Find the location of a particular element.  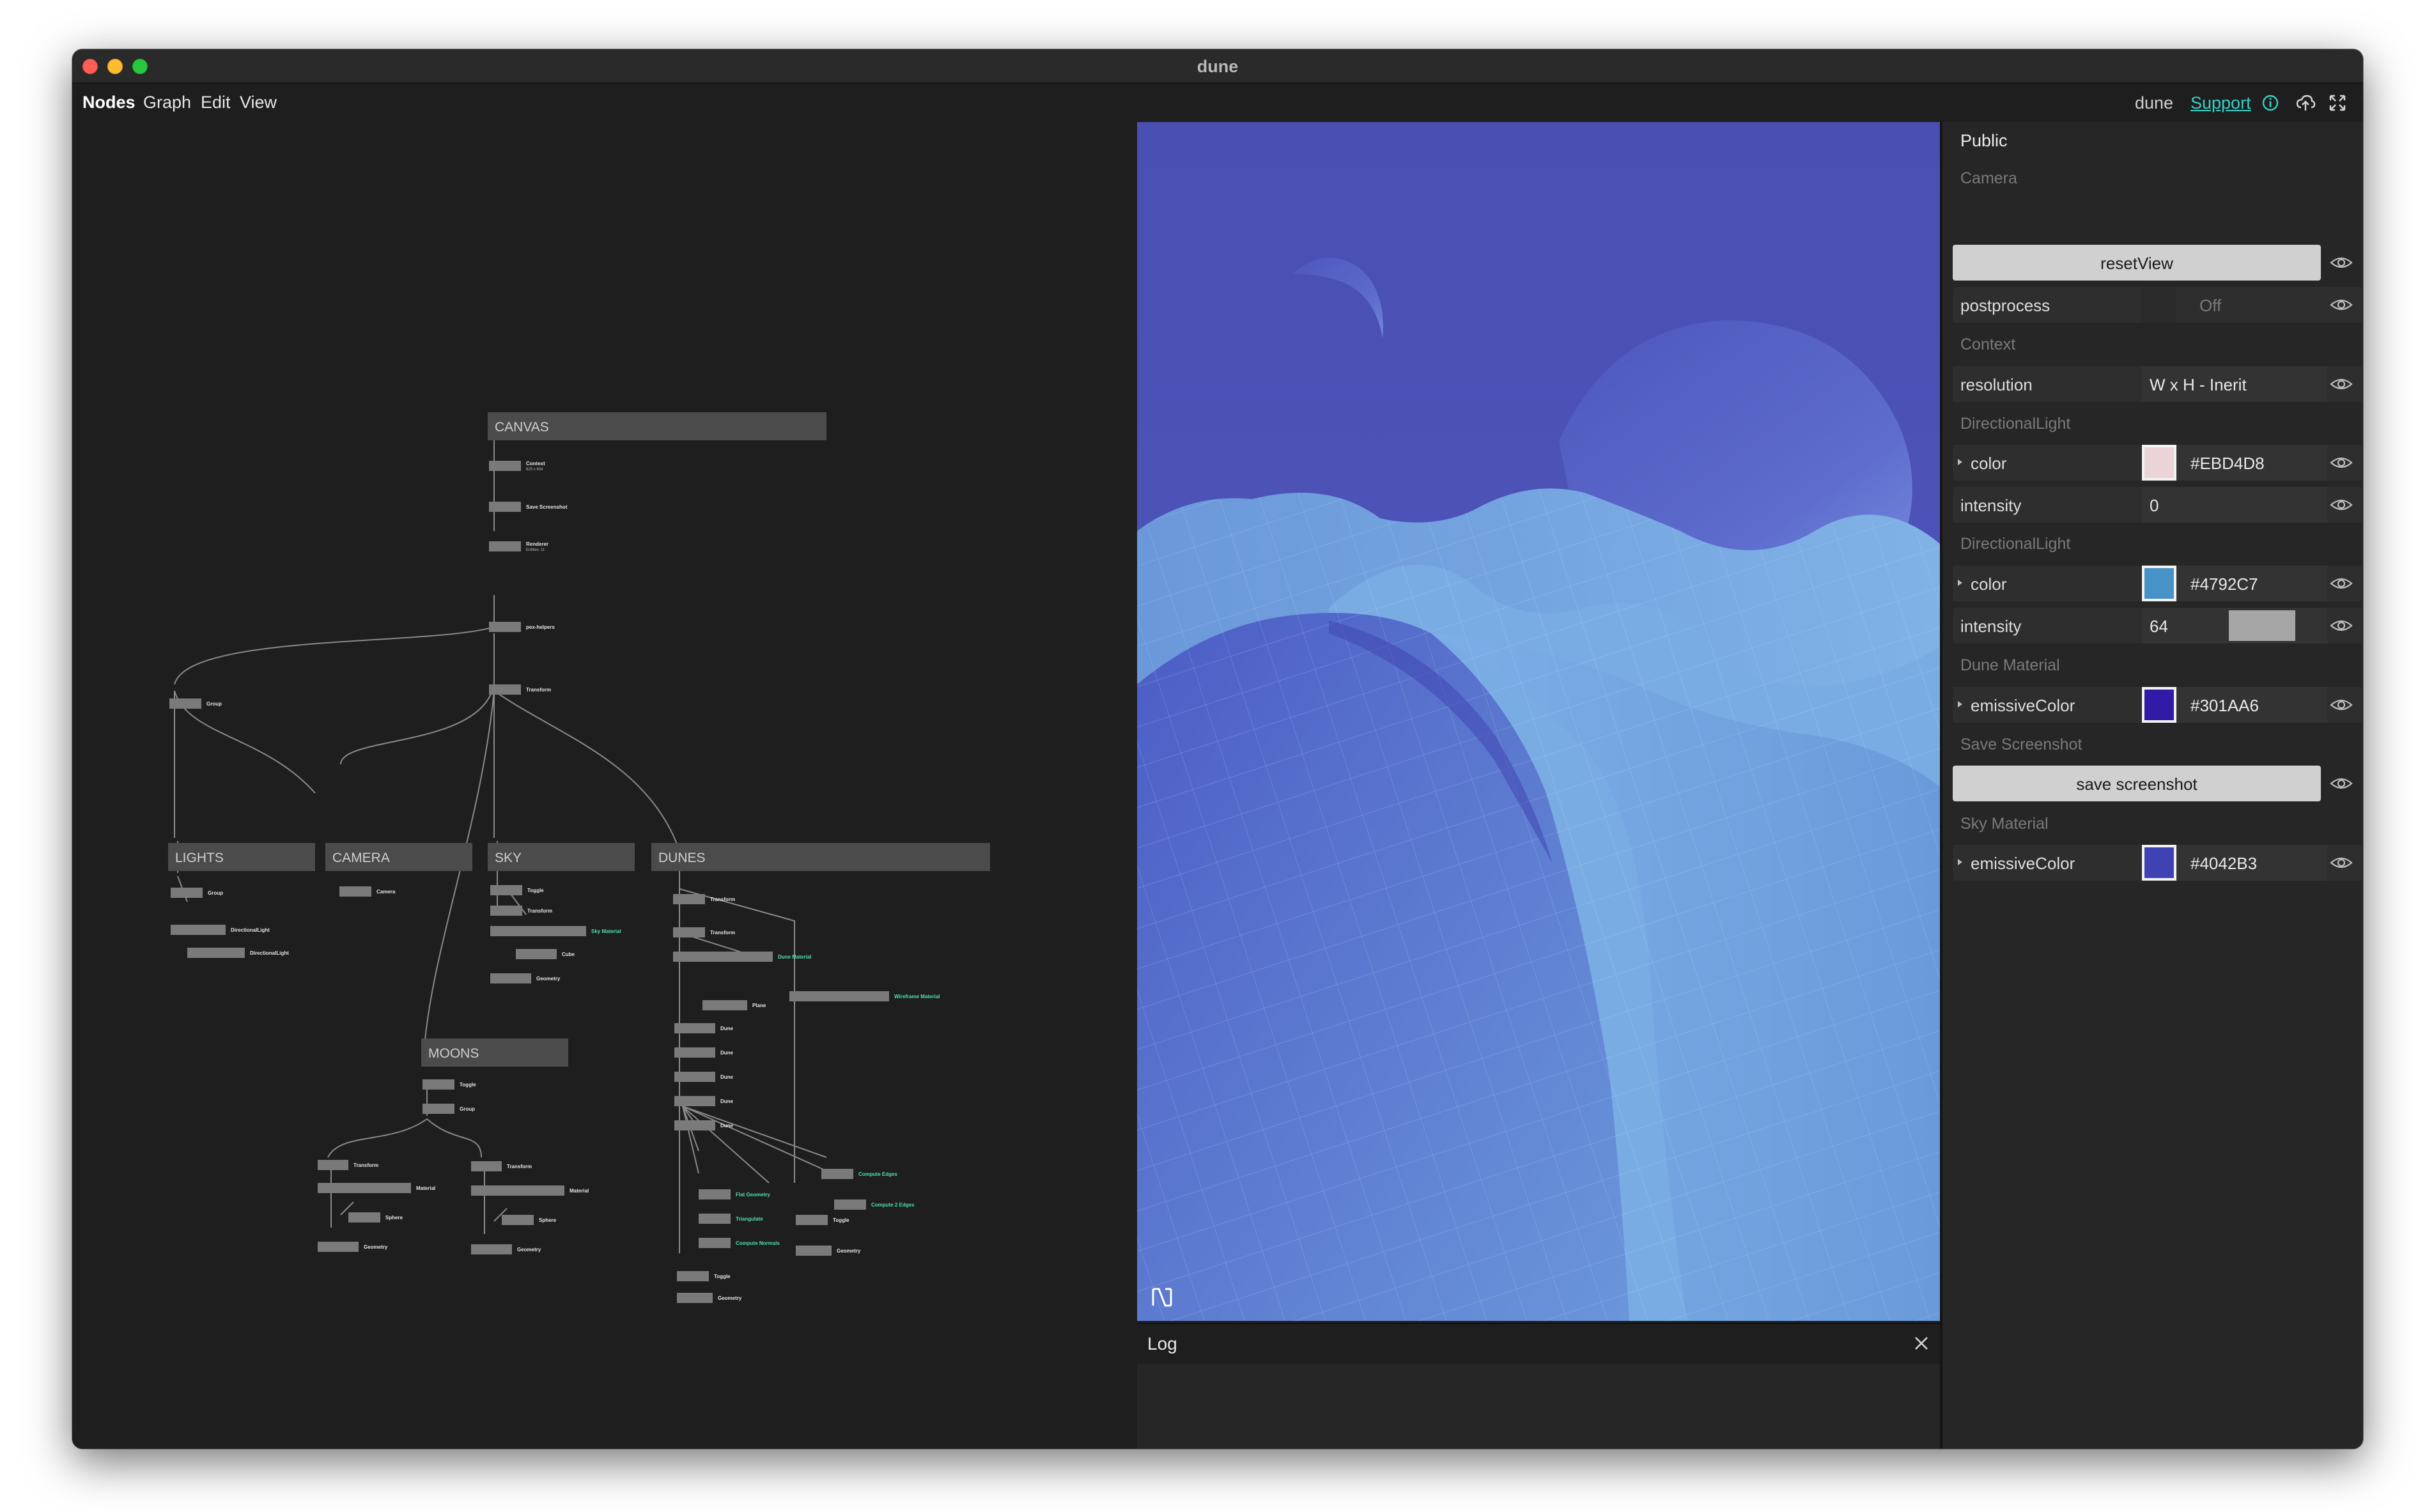

node-context: Context 625 x 934 is located at coordinates (517, 466).